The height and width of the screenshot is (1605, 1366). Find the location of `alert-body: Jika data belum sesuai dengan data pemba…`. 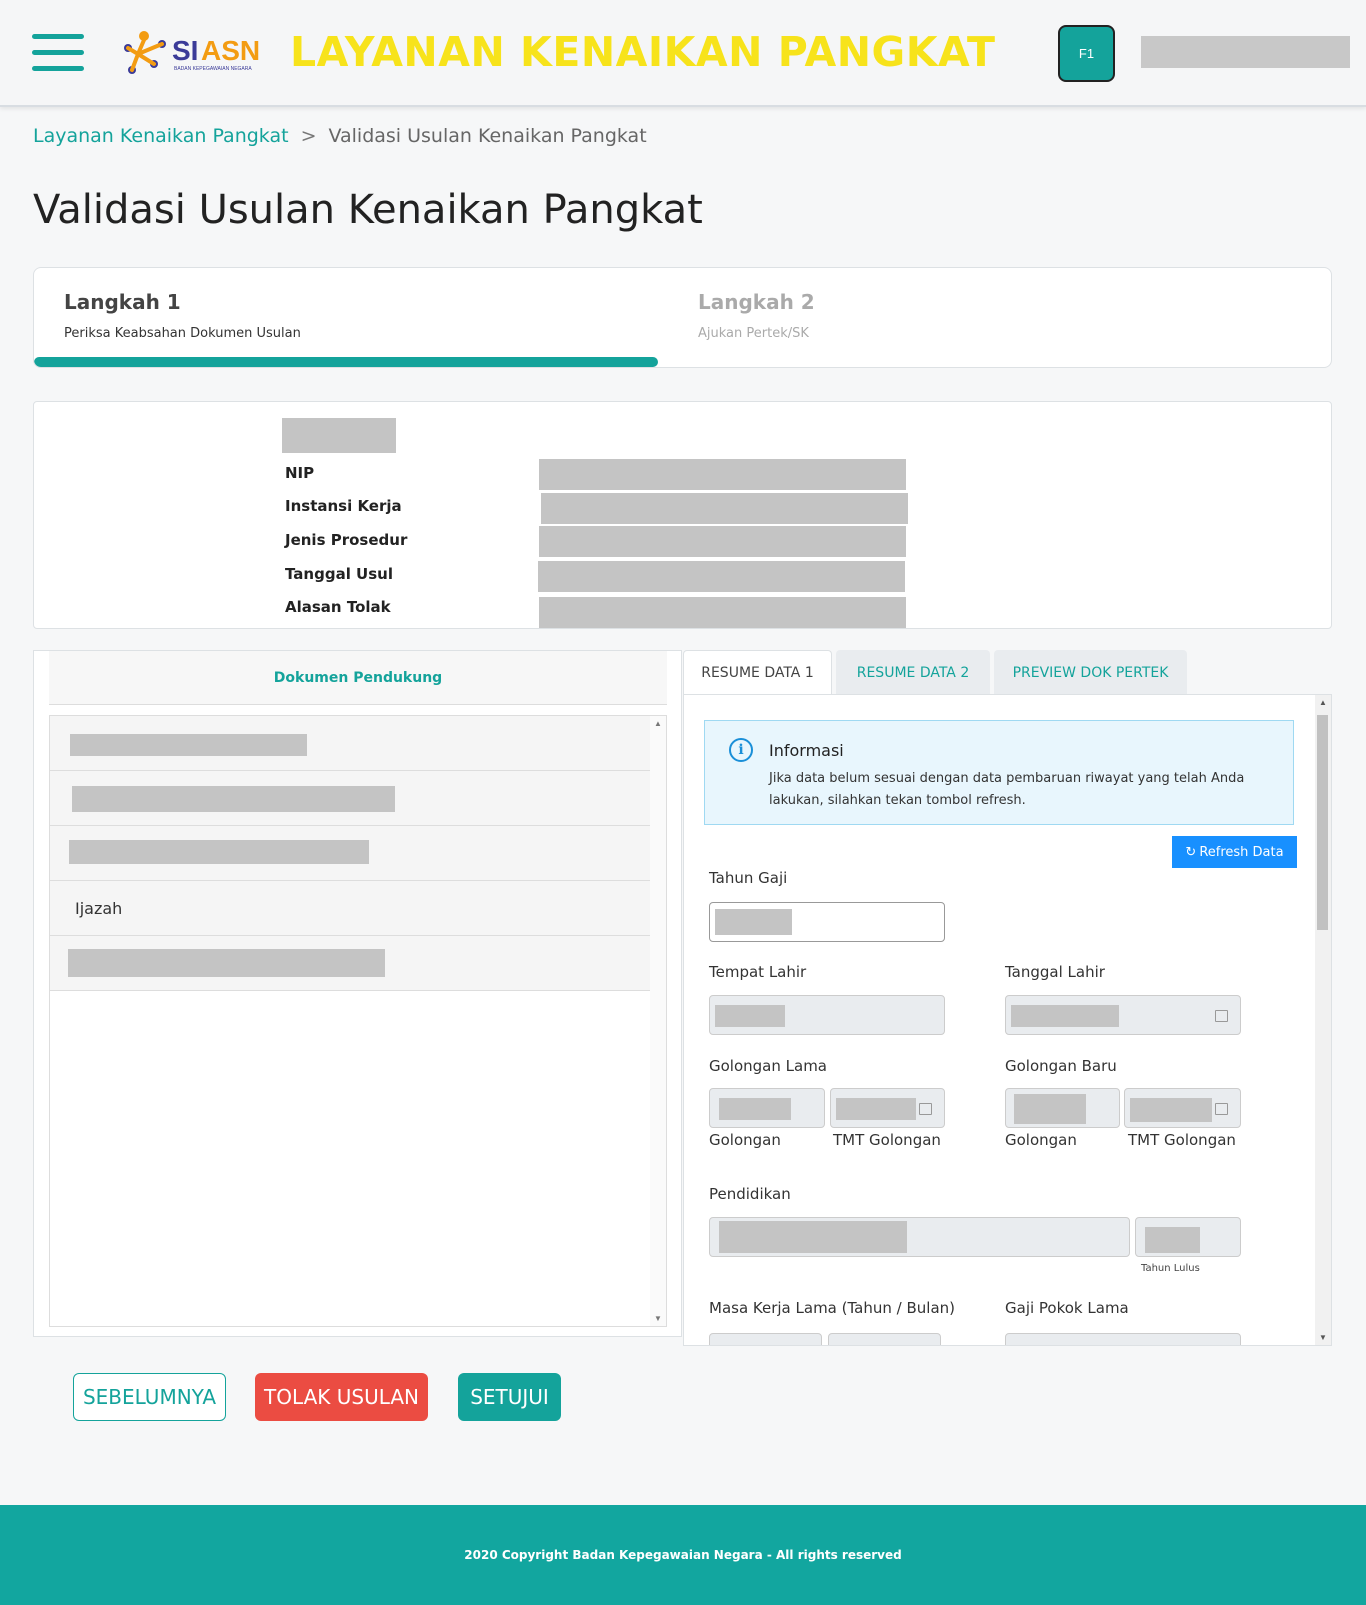

alert-body: Jika data belum sesuai dengan data pemba… is located at coordinates (1007, 789).